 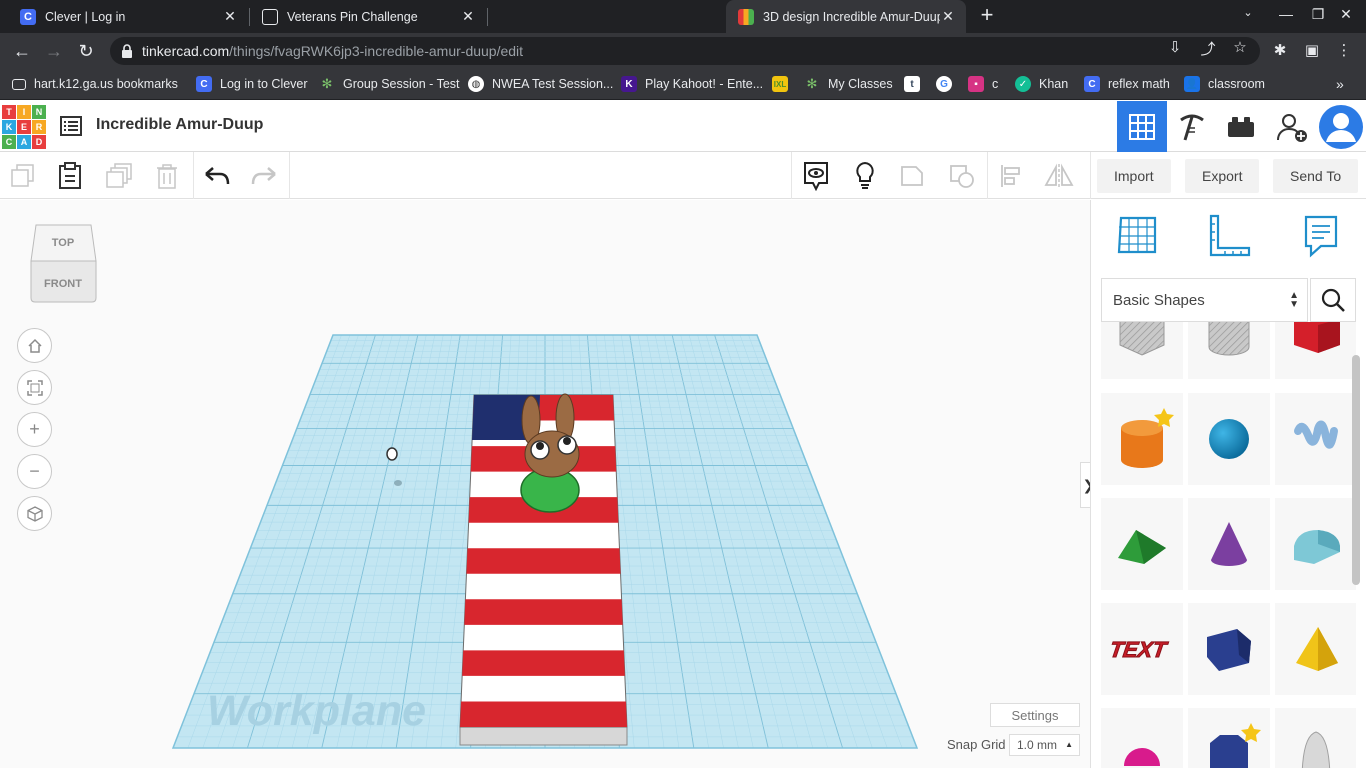 I want to click on panel-scrollbar, so click(x=1356, y=470).